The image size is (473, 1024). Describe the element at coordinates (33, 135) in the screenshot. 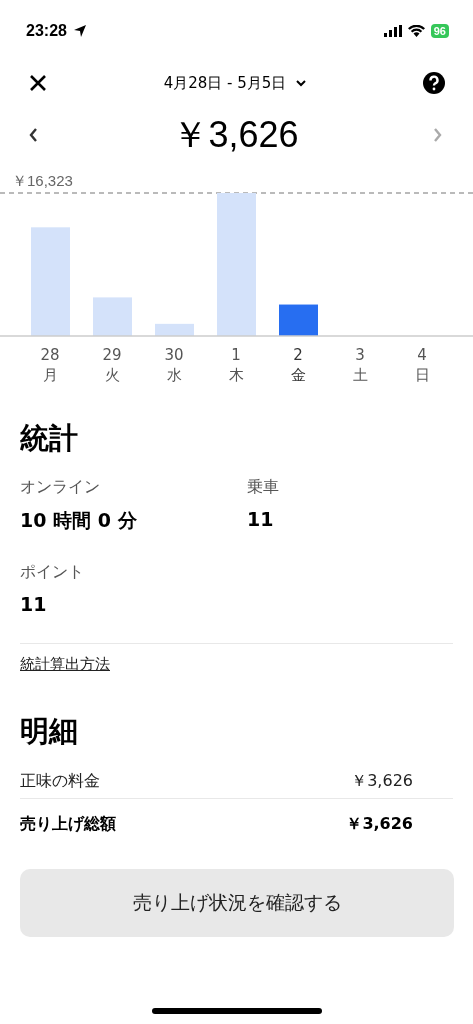

I see `previous-icon` at that location.